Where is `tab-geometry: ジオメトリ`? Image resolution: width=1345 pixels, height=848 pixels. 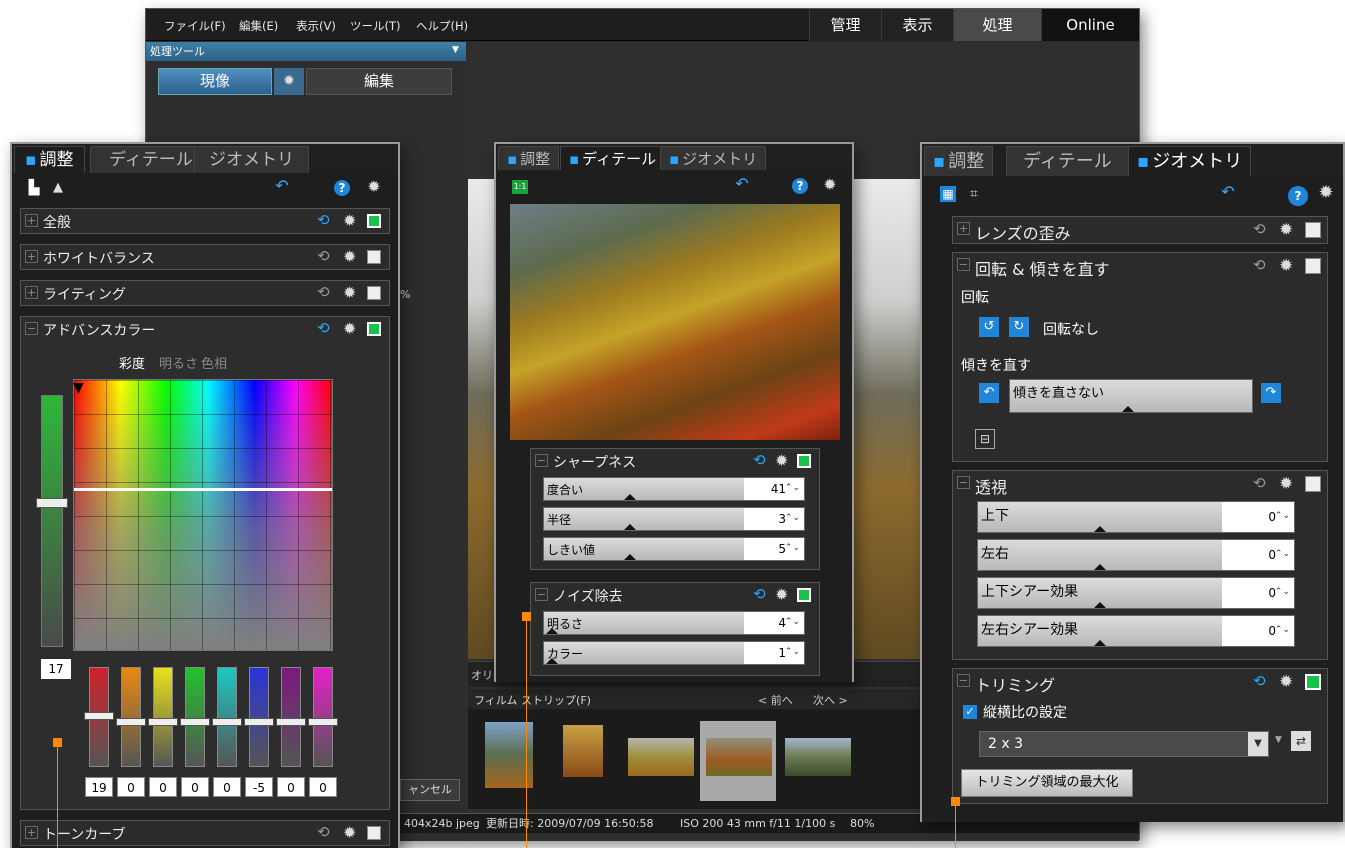 tab-geometry: ジオメトリ is located at coordinates (251, 159).